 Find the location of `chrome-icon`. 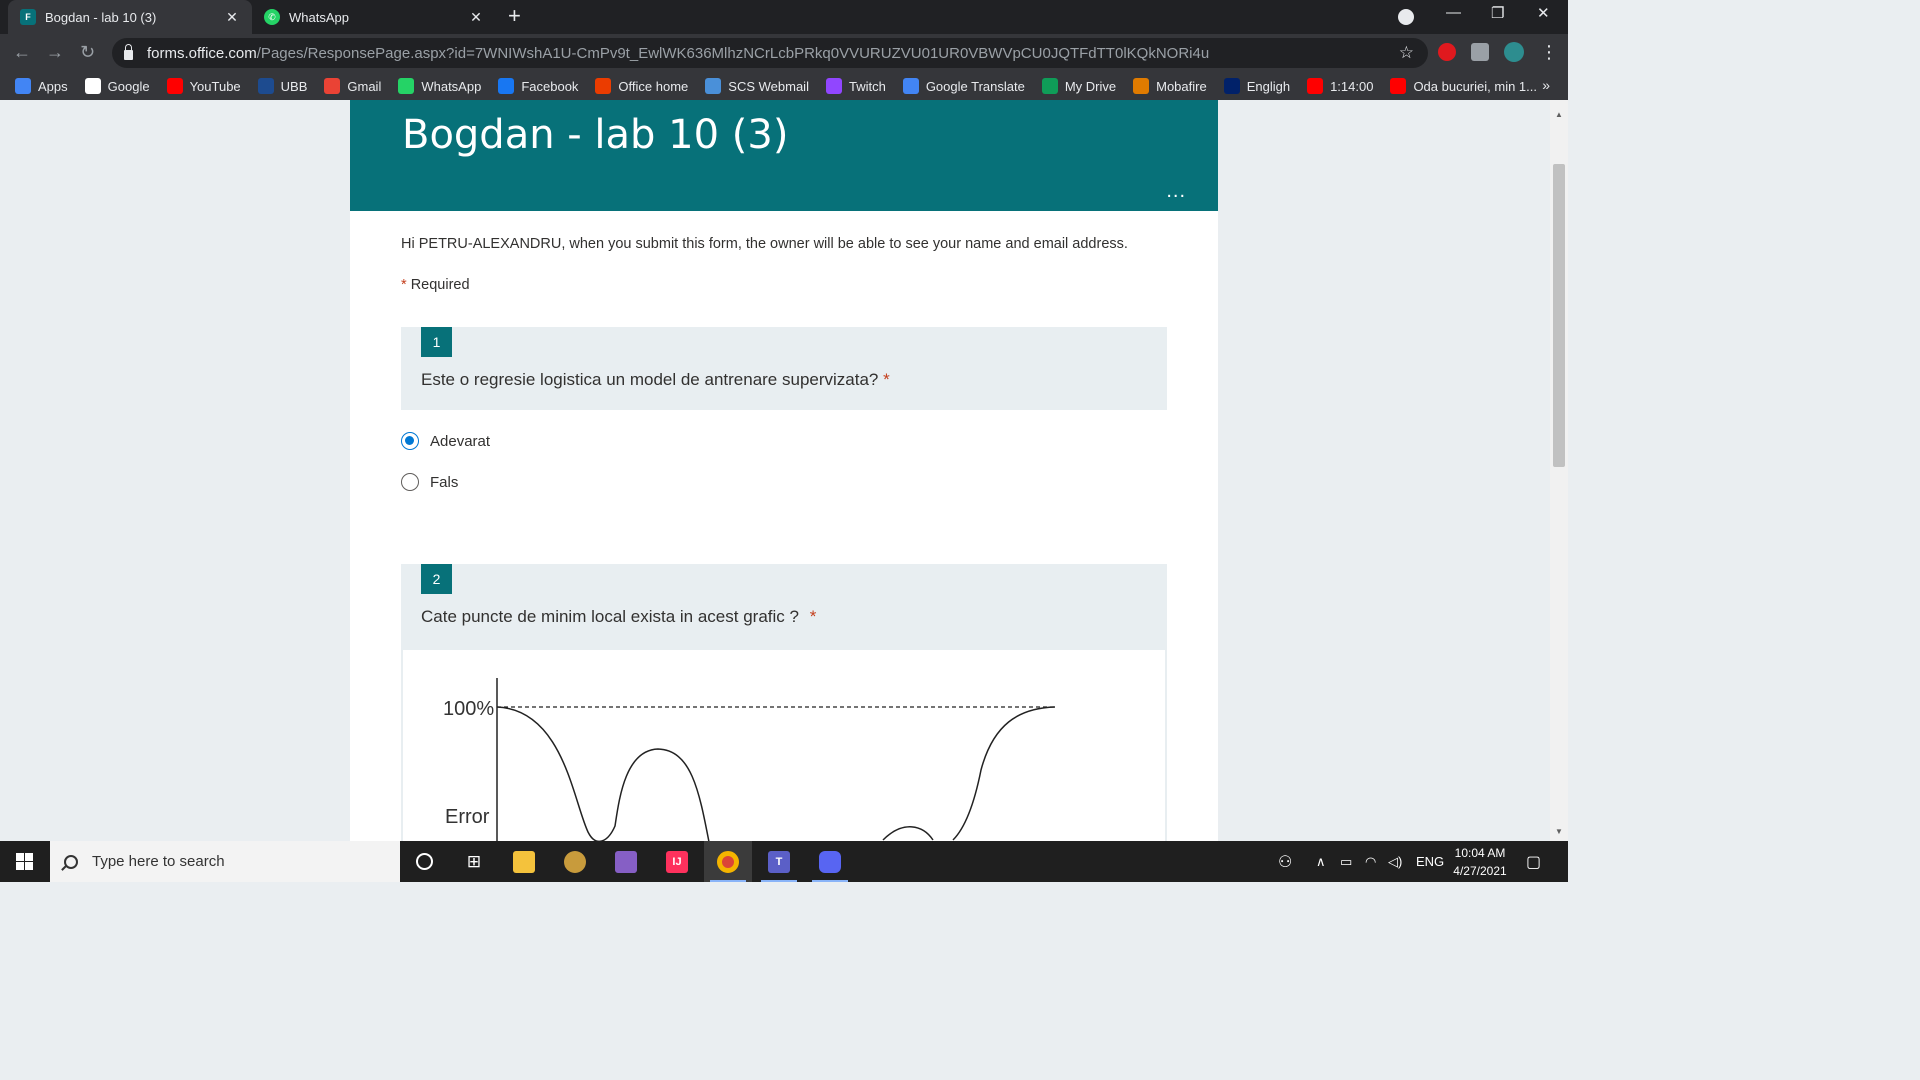

chrome-icon is located at coordinates (728, 861).